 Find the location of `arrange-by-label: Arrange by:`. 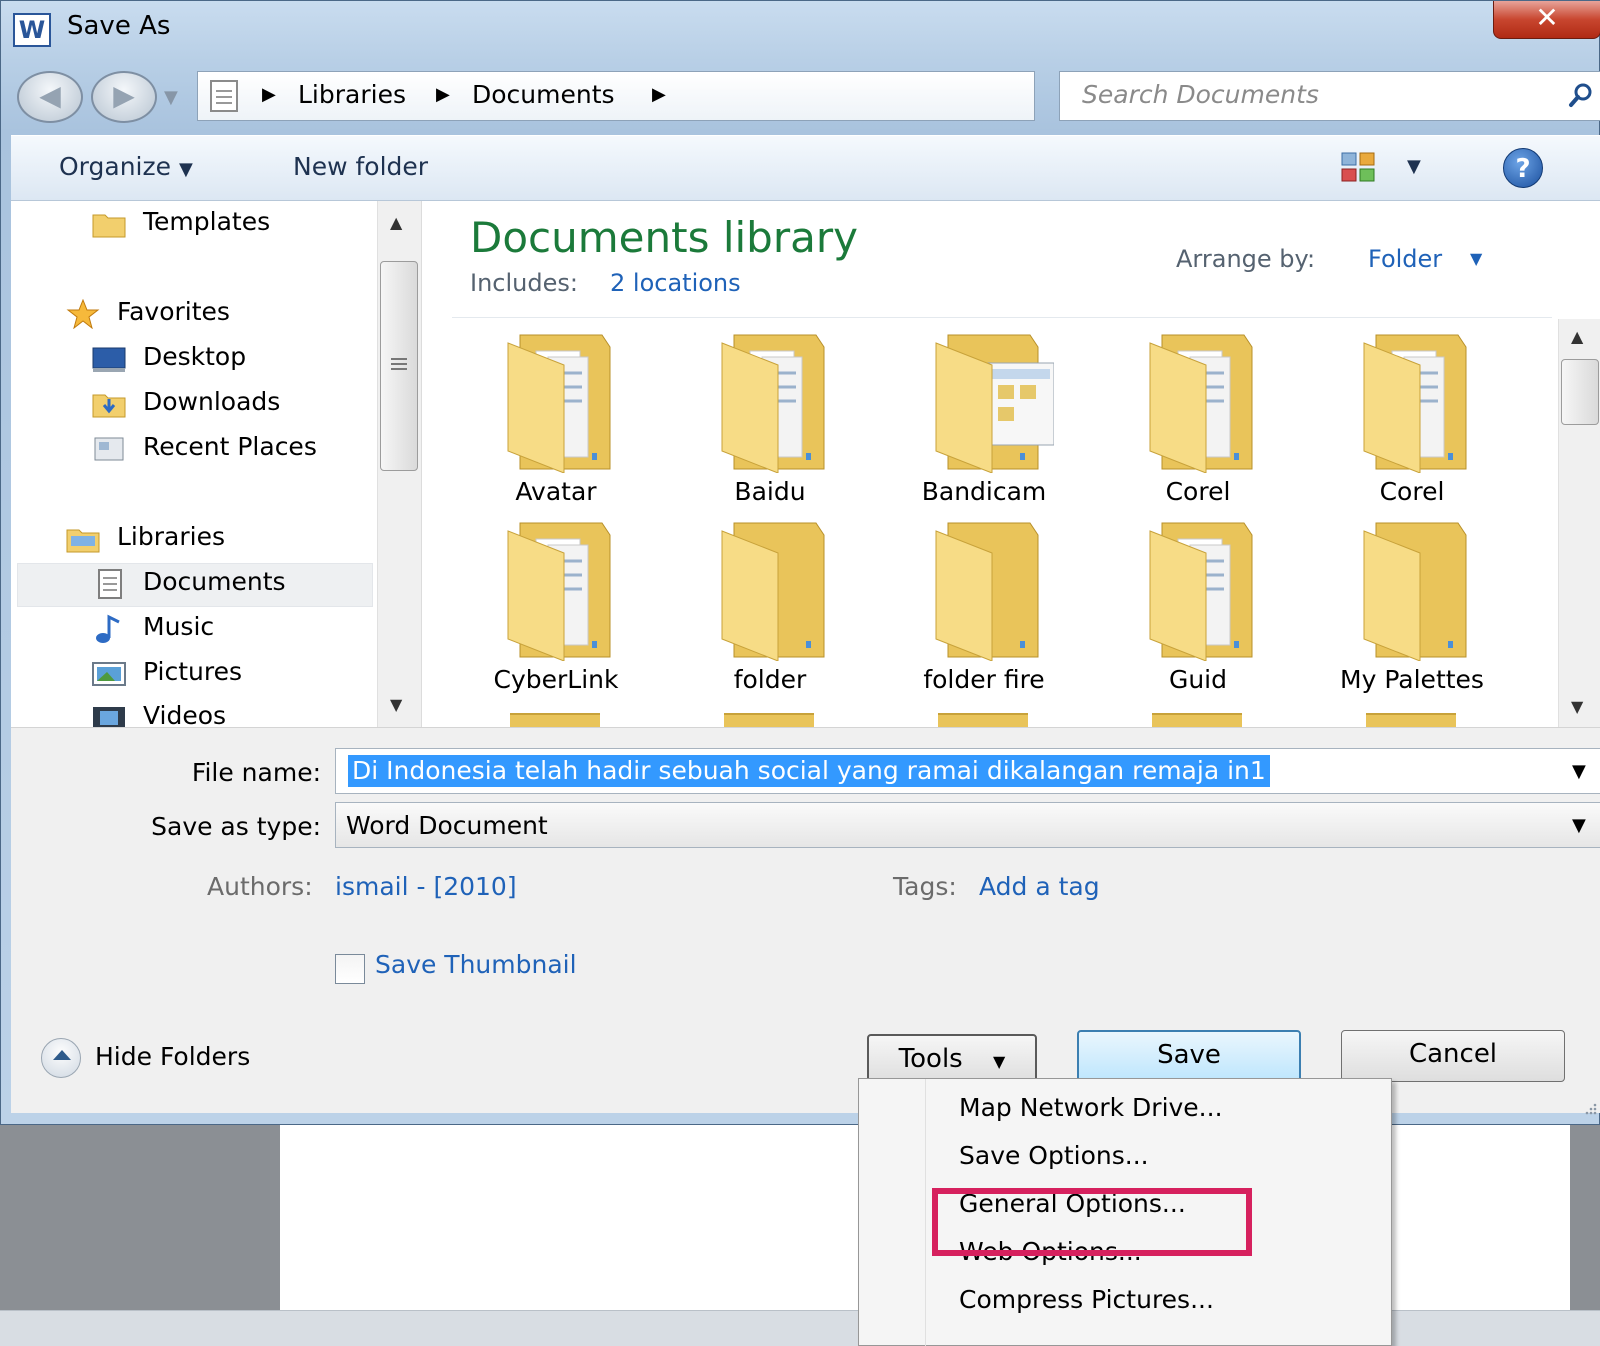

arrange-by-label: Arrange by: is located at coordinates (1246, 259).